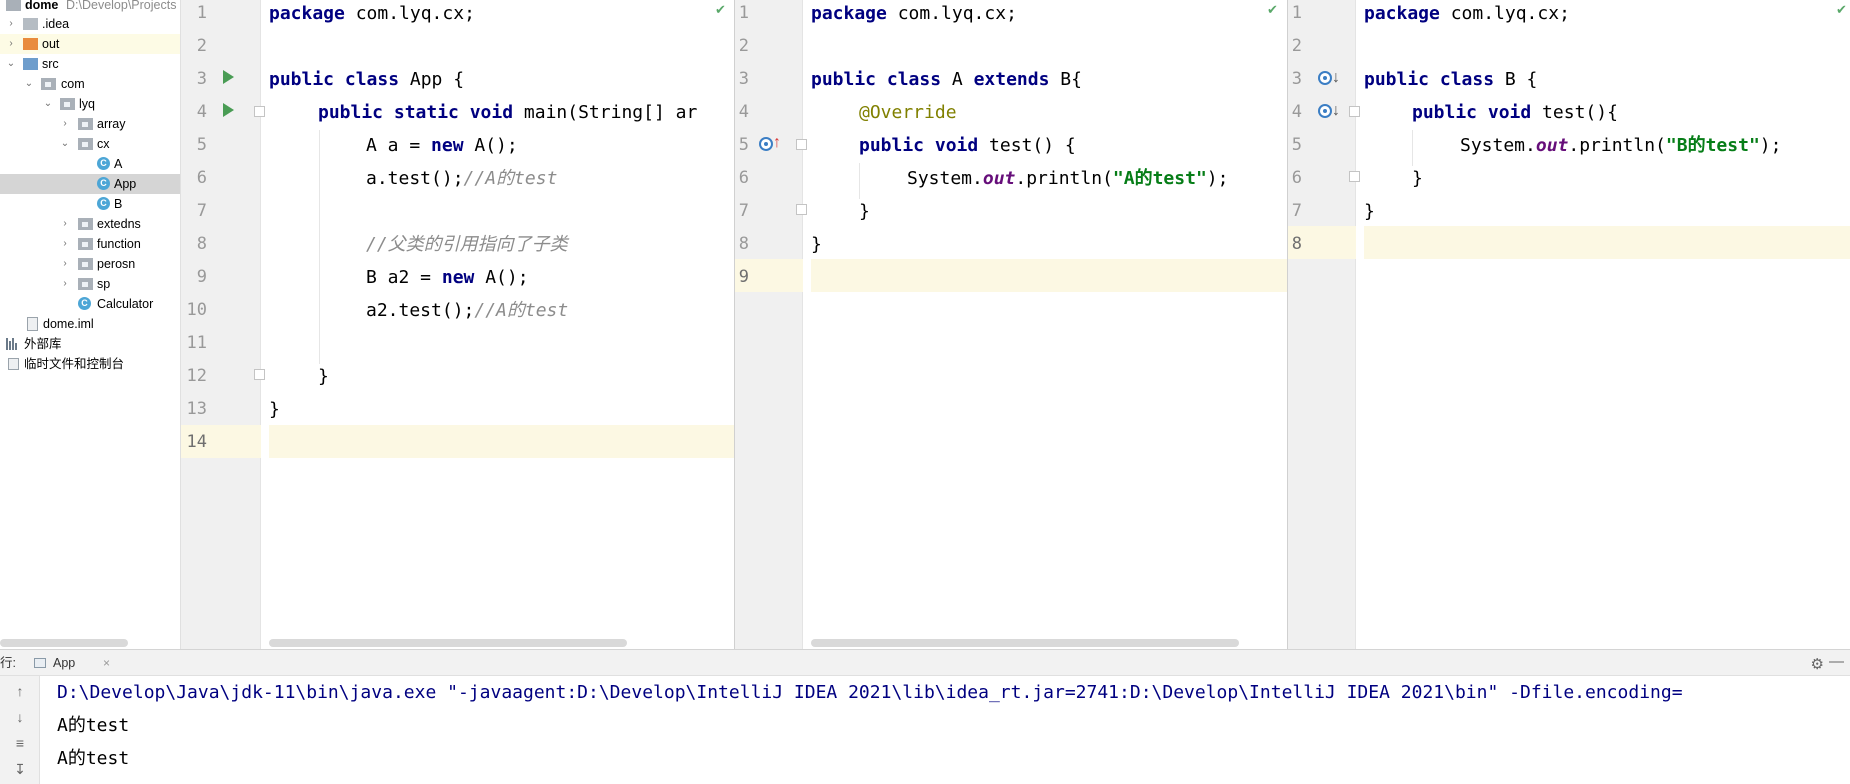  Describe the element at coordinates (90, 344) in the screenshot. I see `tree-item-external-libraries: 外部库` at that location.